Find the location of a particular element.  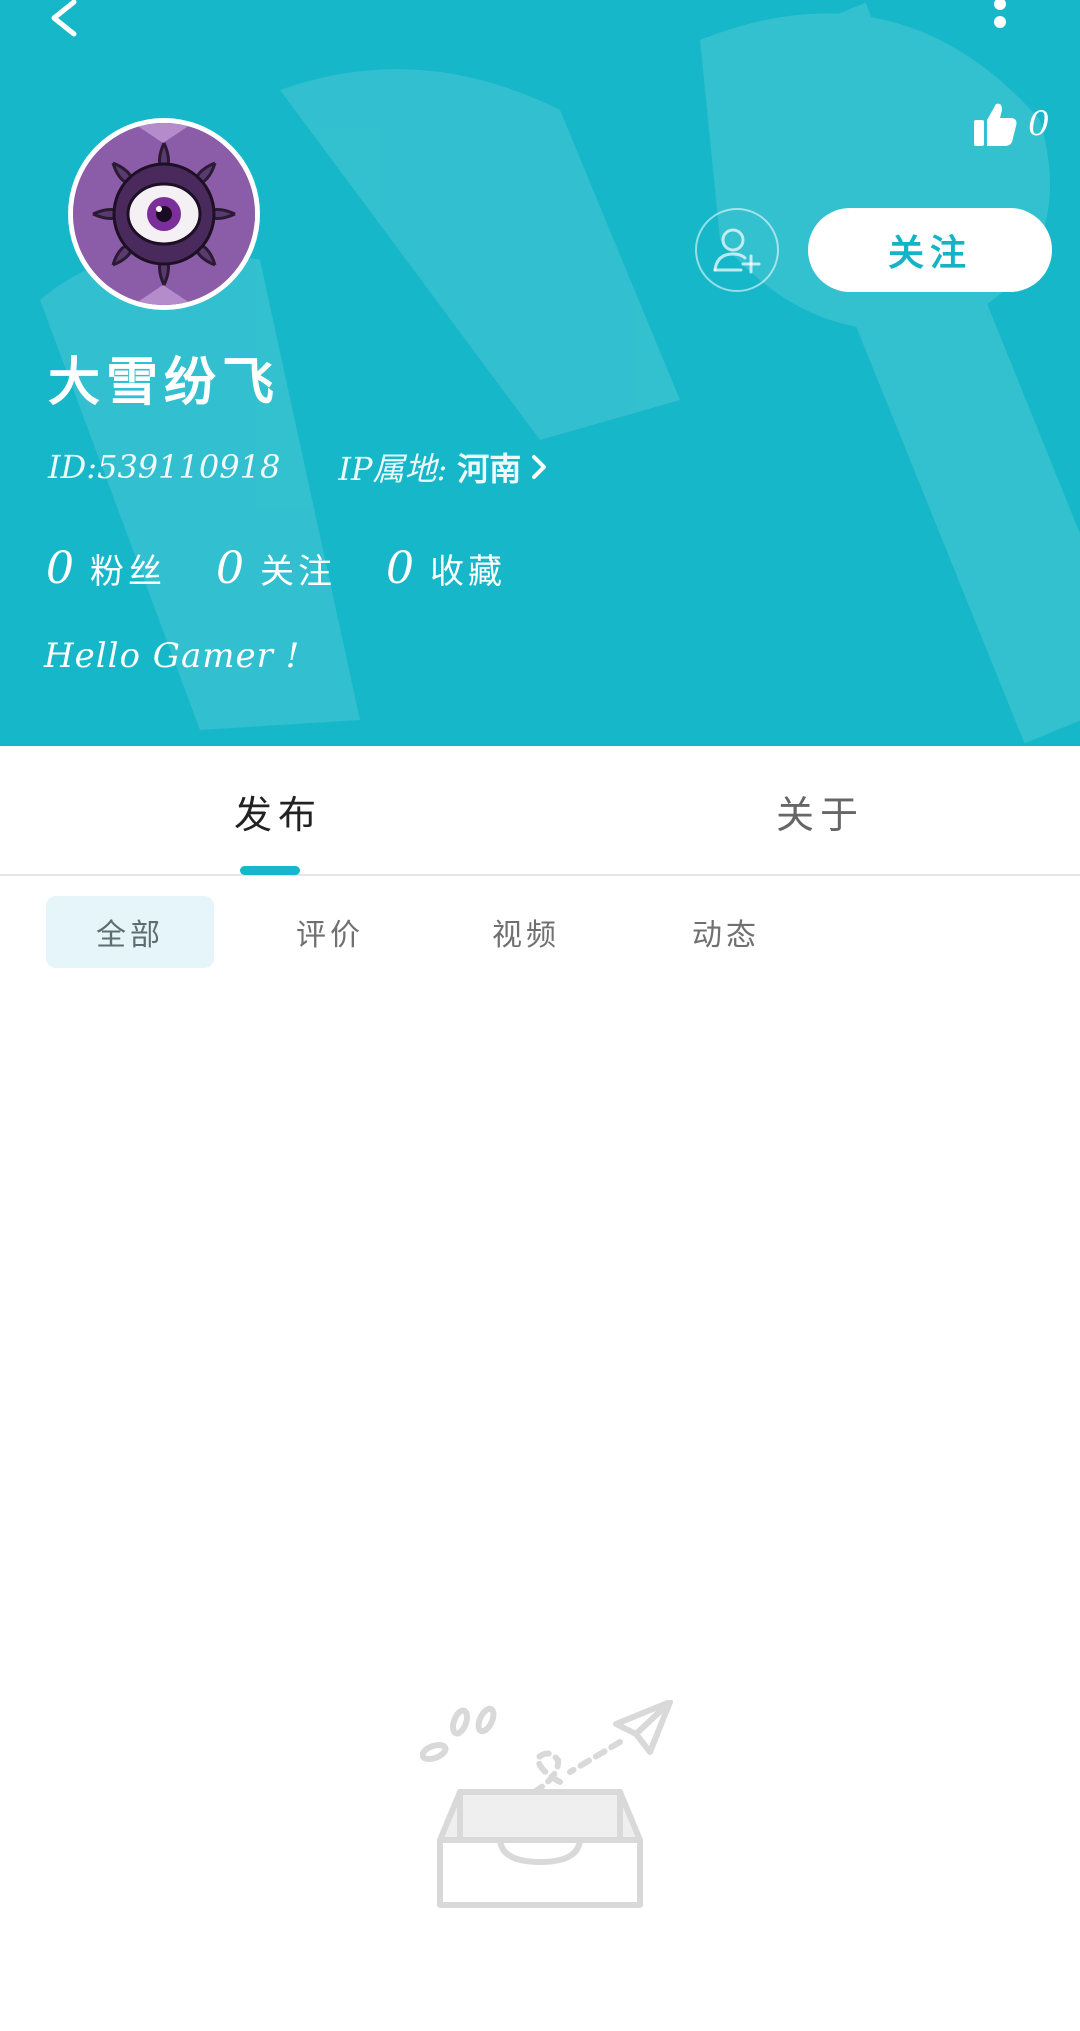

back-button is located at coordinates (65, 20).